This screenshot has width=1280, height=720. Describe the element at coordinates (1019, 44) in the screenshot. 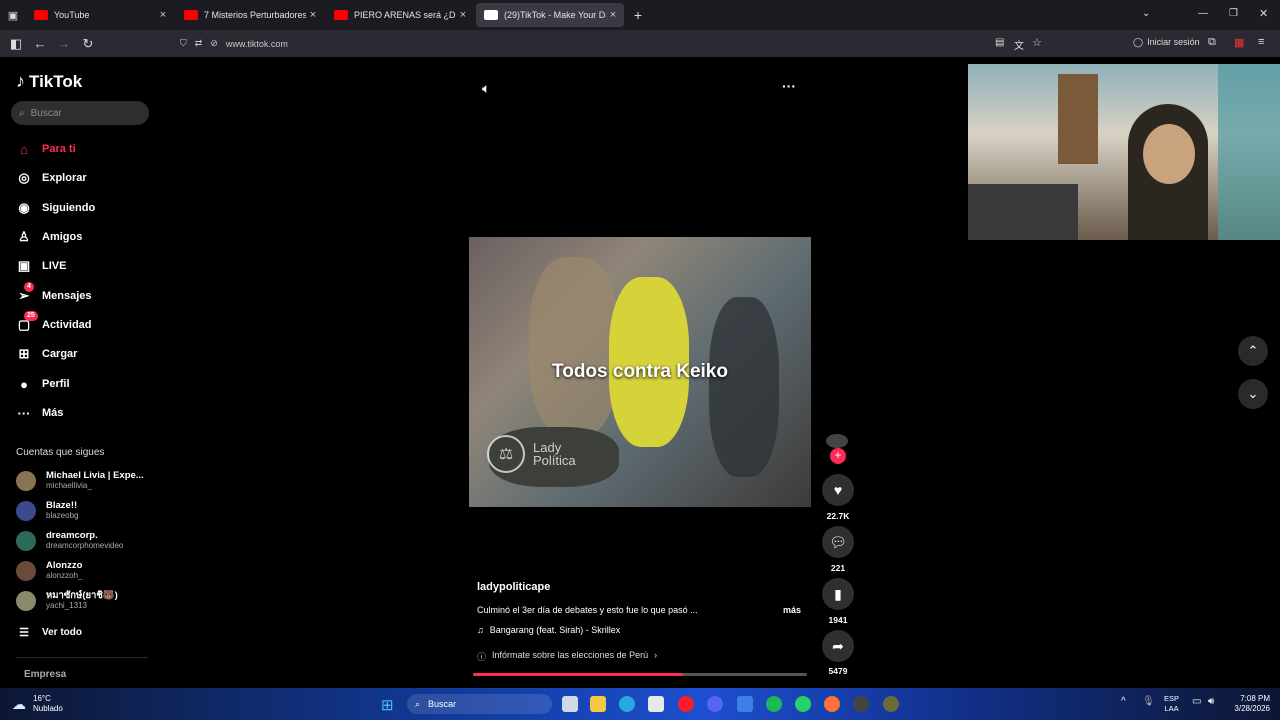

I see `translate-icon: 文` at that location.